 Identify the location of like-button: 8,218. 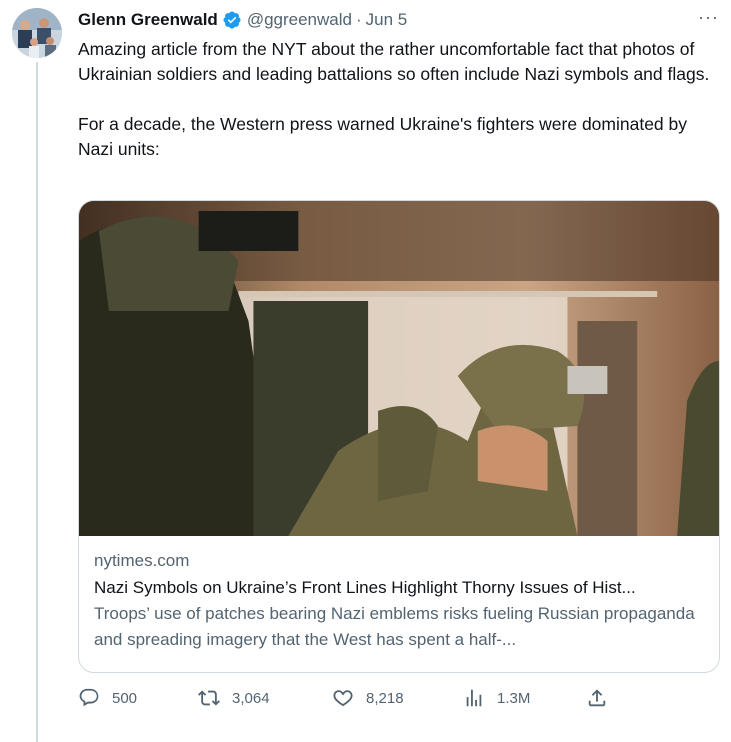
(368, 698).